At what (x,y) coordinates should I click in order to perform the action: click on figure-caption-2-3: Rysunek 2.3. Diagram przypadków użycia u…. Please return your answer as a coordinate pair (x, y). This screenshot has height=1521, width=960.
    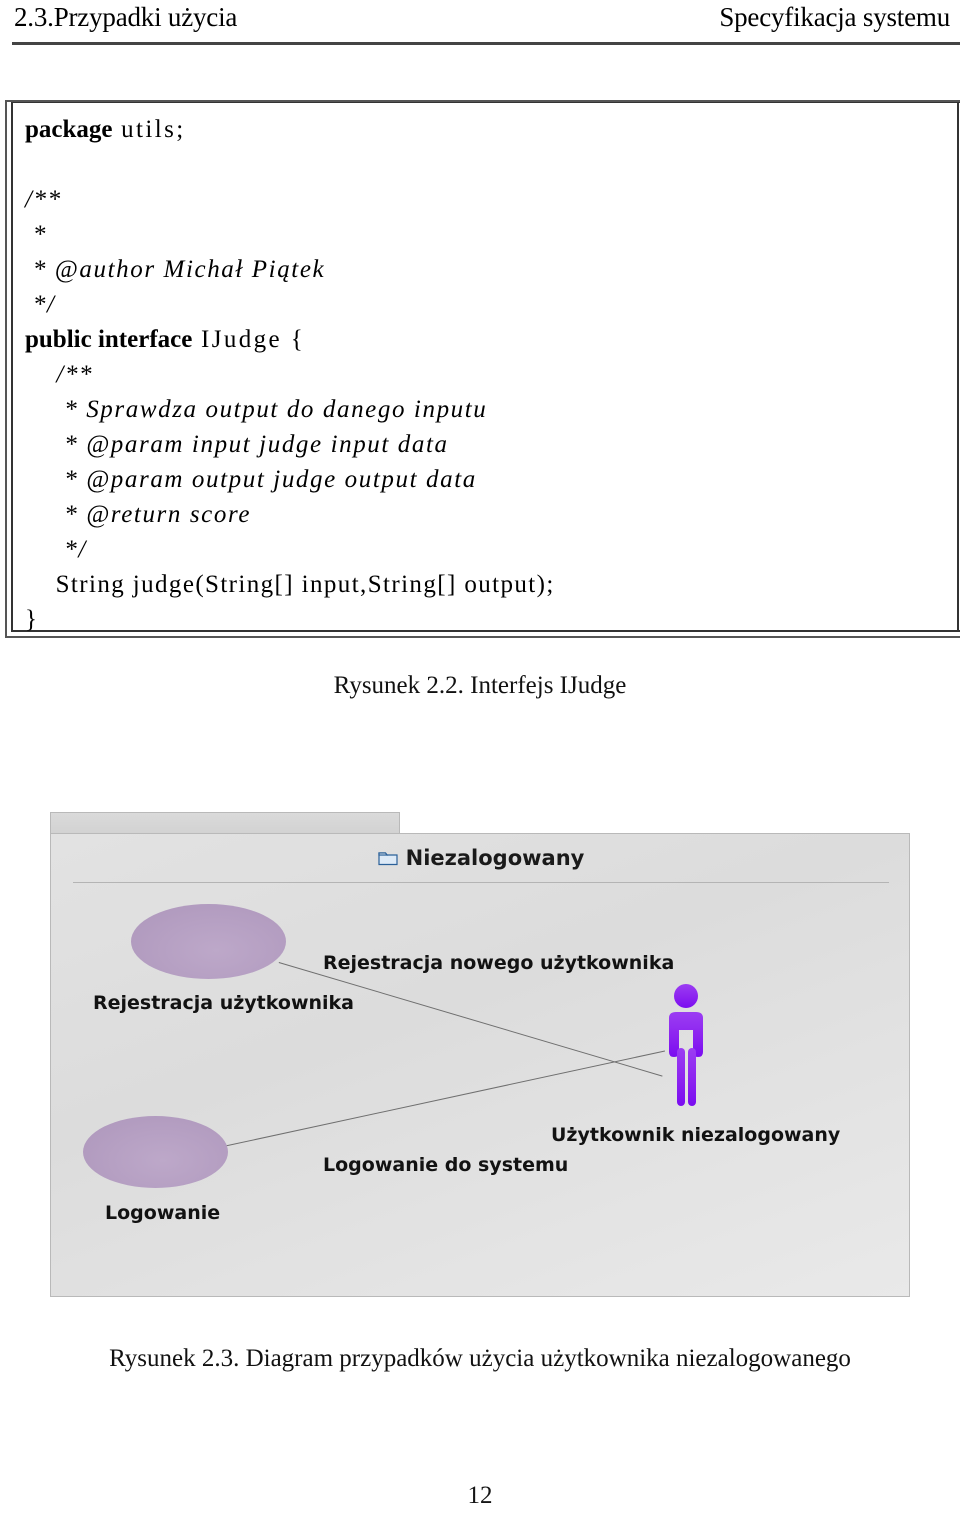
    Looking at the image, I should click on (480, 1358).